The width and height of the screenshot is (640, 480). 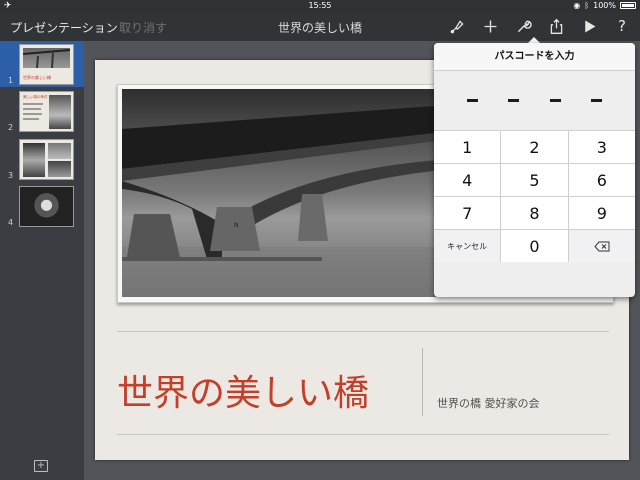 I want to click on passcode-keypad: 1 2 3 4 5 6 7 8 9 キャンセル 0, so click(x=534, y=196).